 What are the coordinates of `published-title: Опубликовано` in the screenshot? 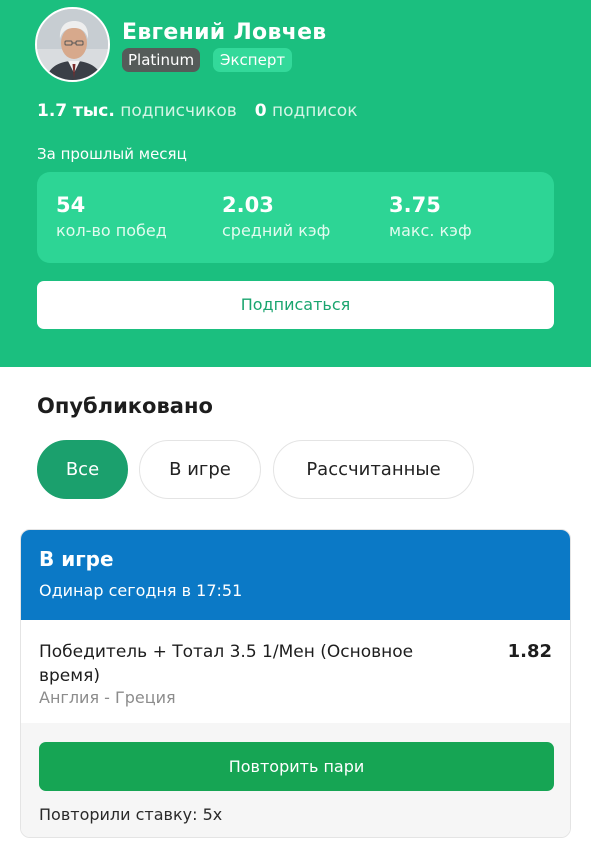 It's located at (125, 406).